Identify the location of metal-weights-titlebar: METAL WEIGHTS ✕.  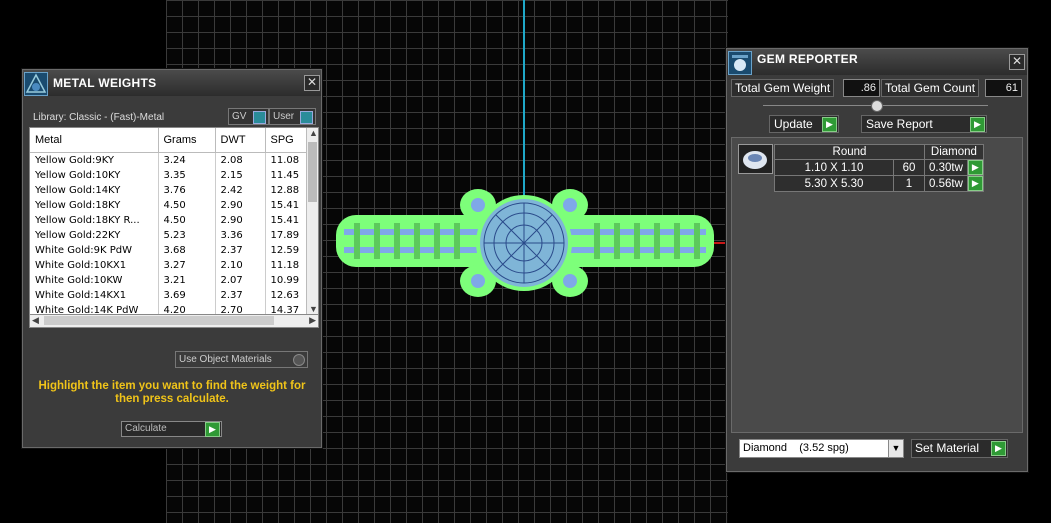
(172, 83).